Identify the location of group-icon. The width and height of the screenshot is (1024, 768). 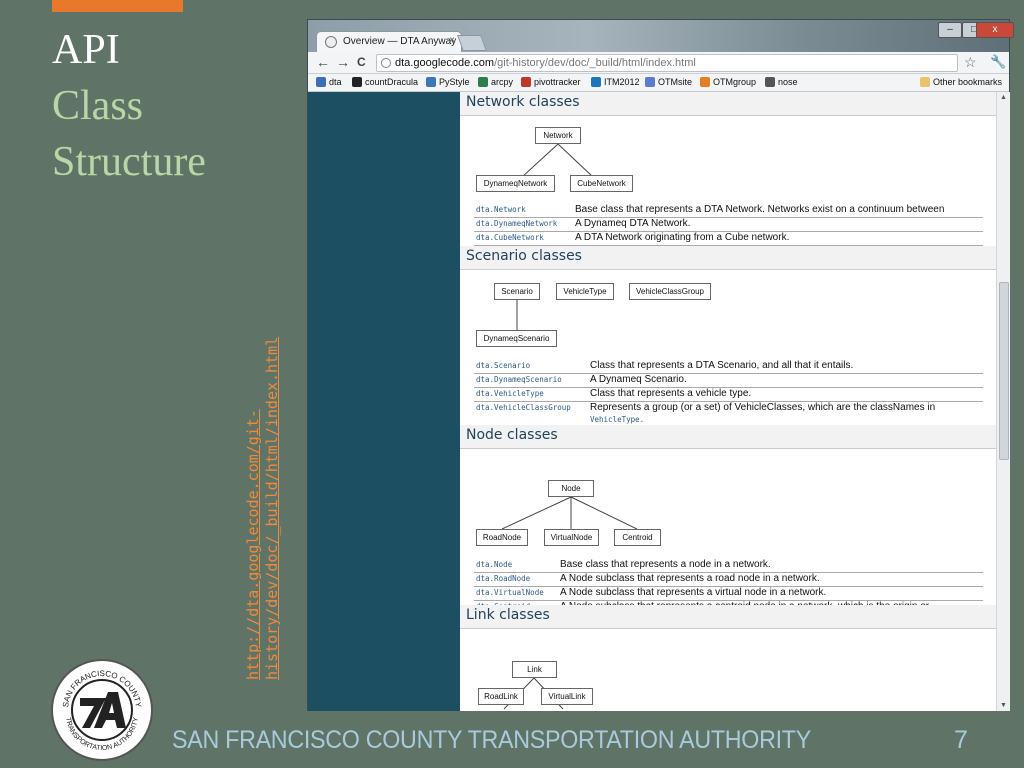
(705, 82).